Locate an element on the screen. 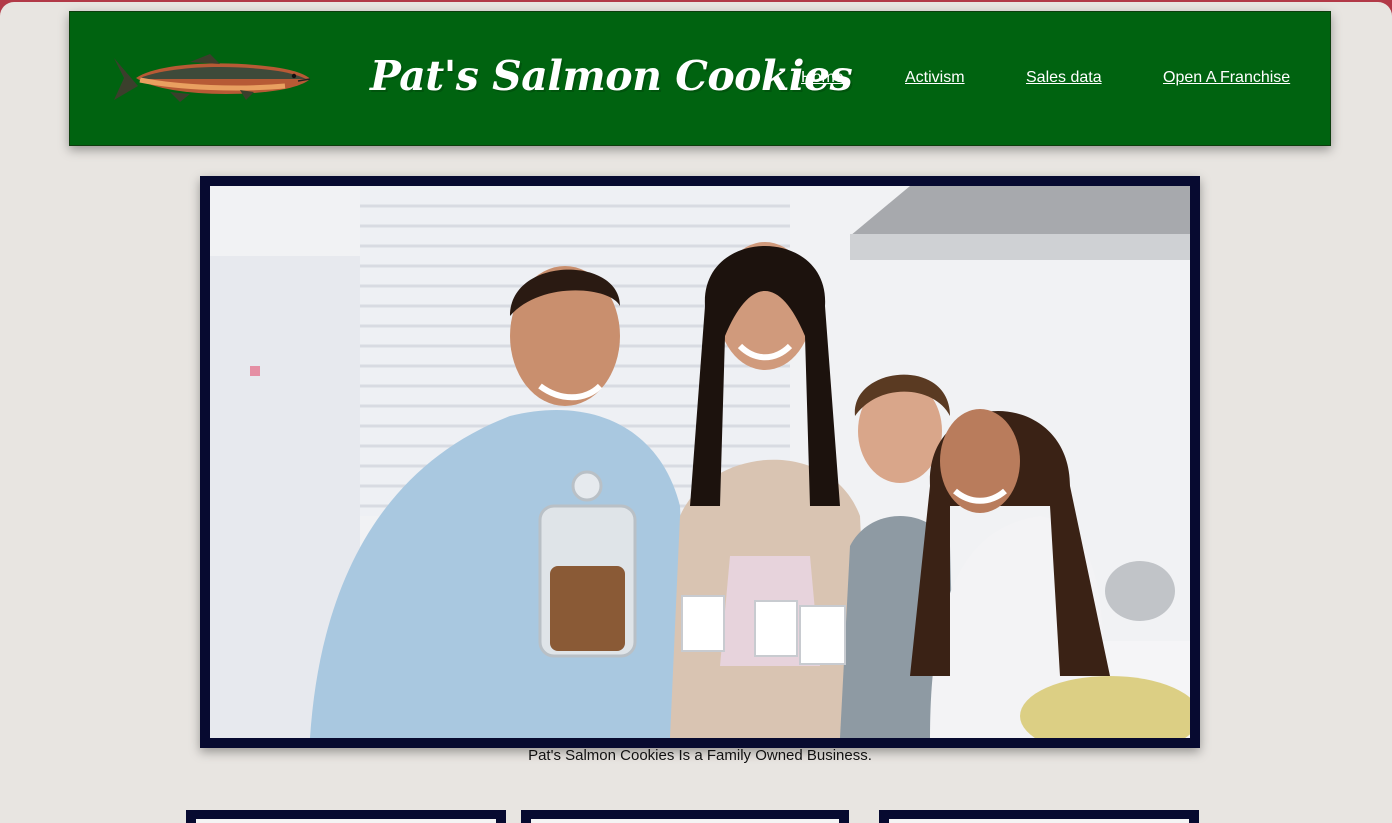 This screenshot has height=823, width=1392. nav-sales-data-link: Sales data is located at coordinates (1064, 78).